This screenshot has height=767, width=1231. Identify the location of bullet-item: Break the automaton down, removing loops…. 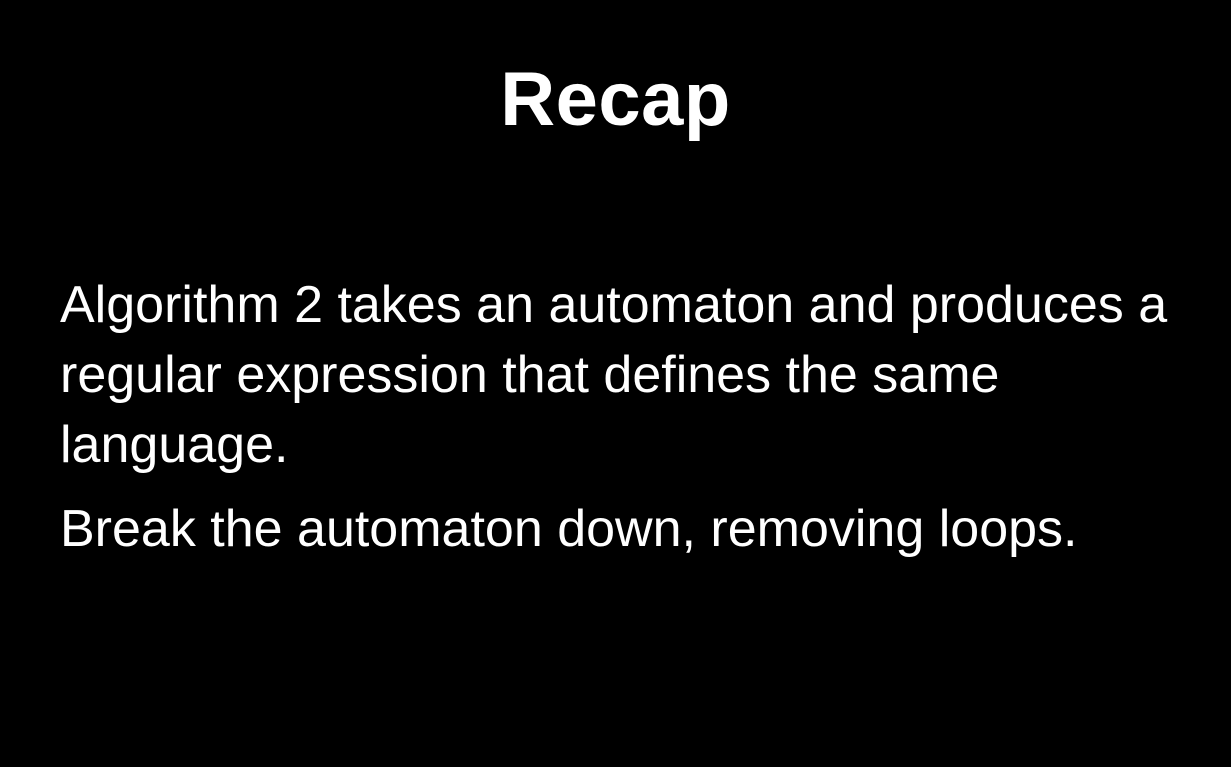
(569, 529).